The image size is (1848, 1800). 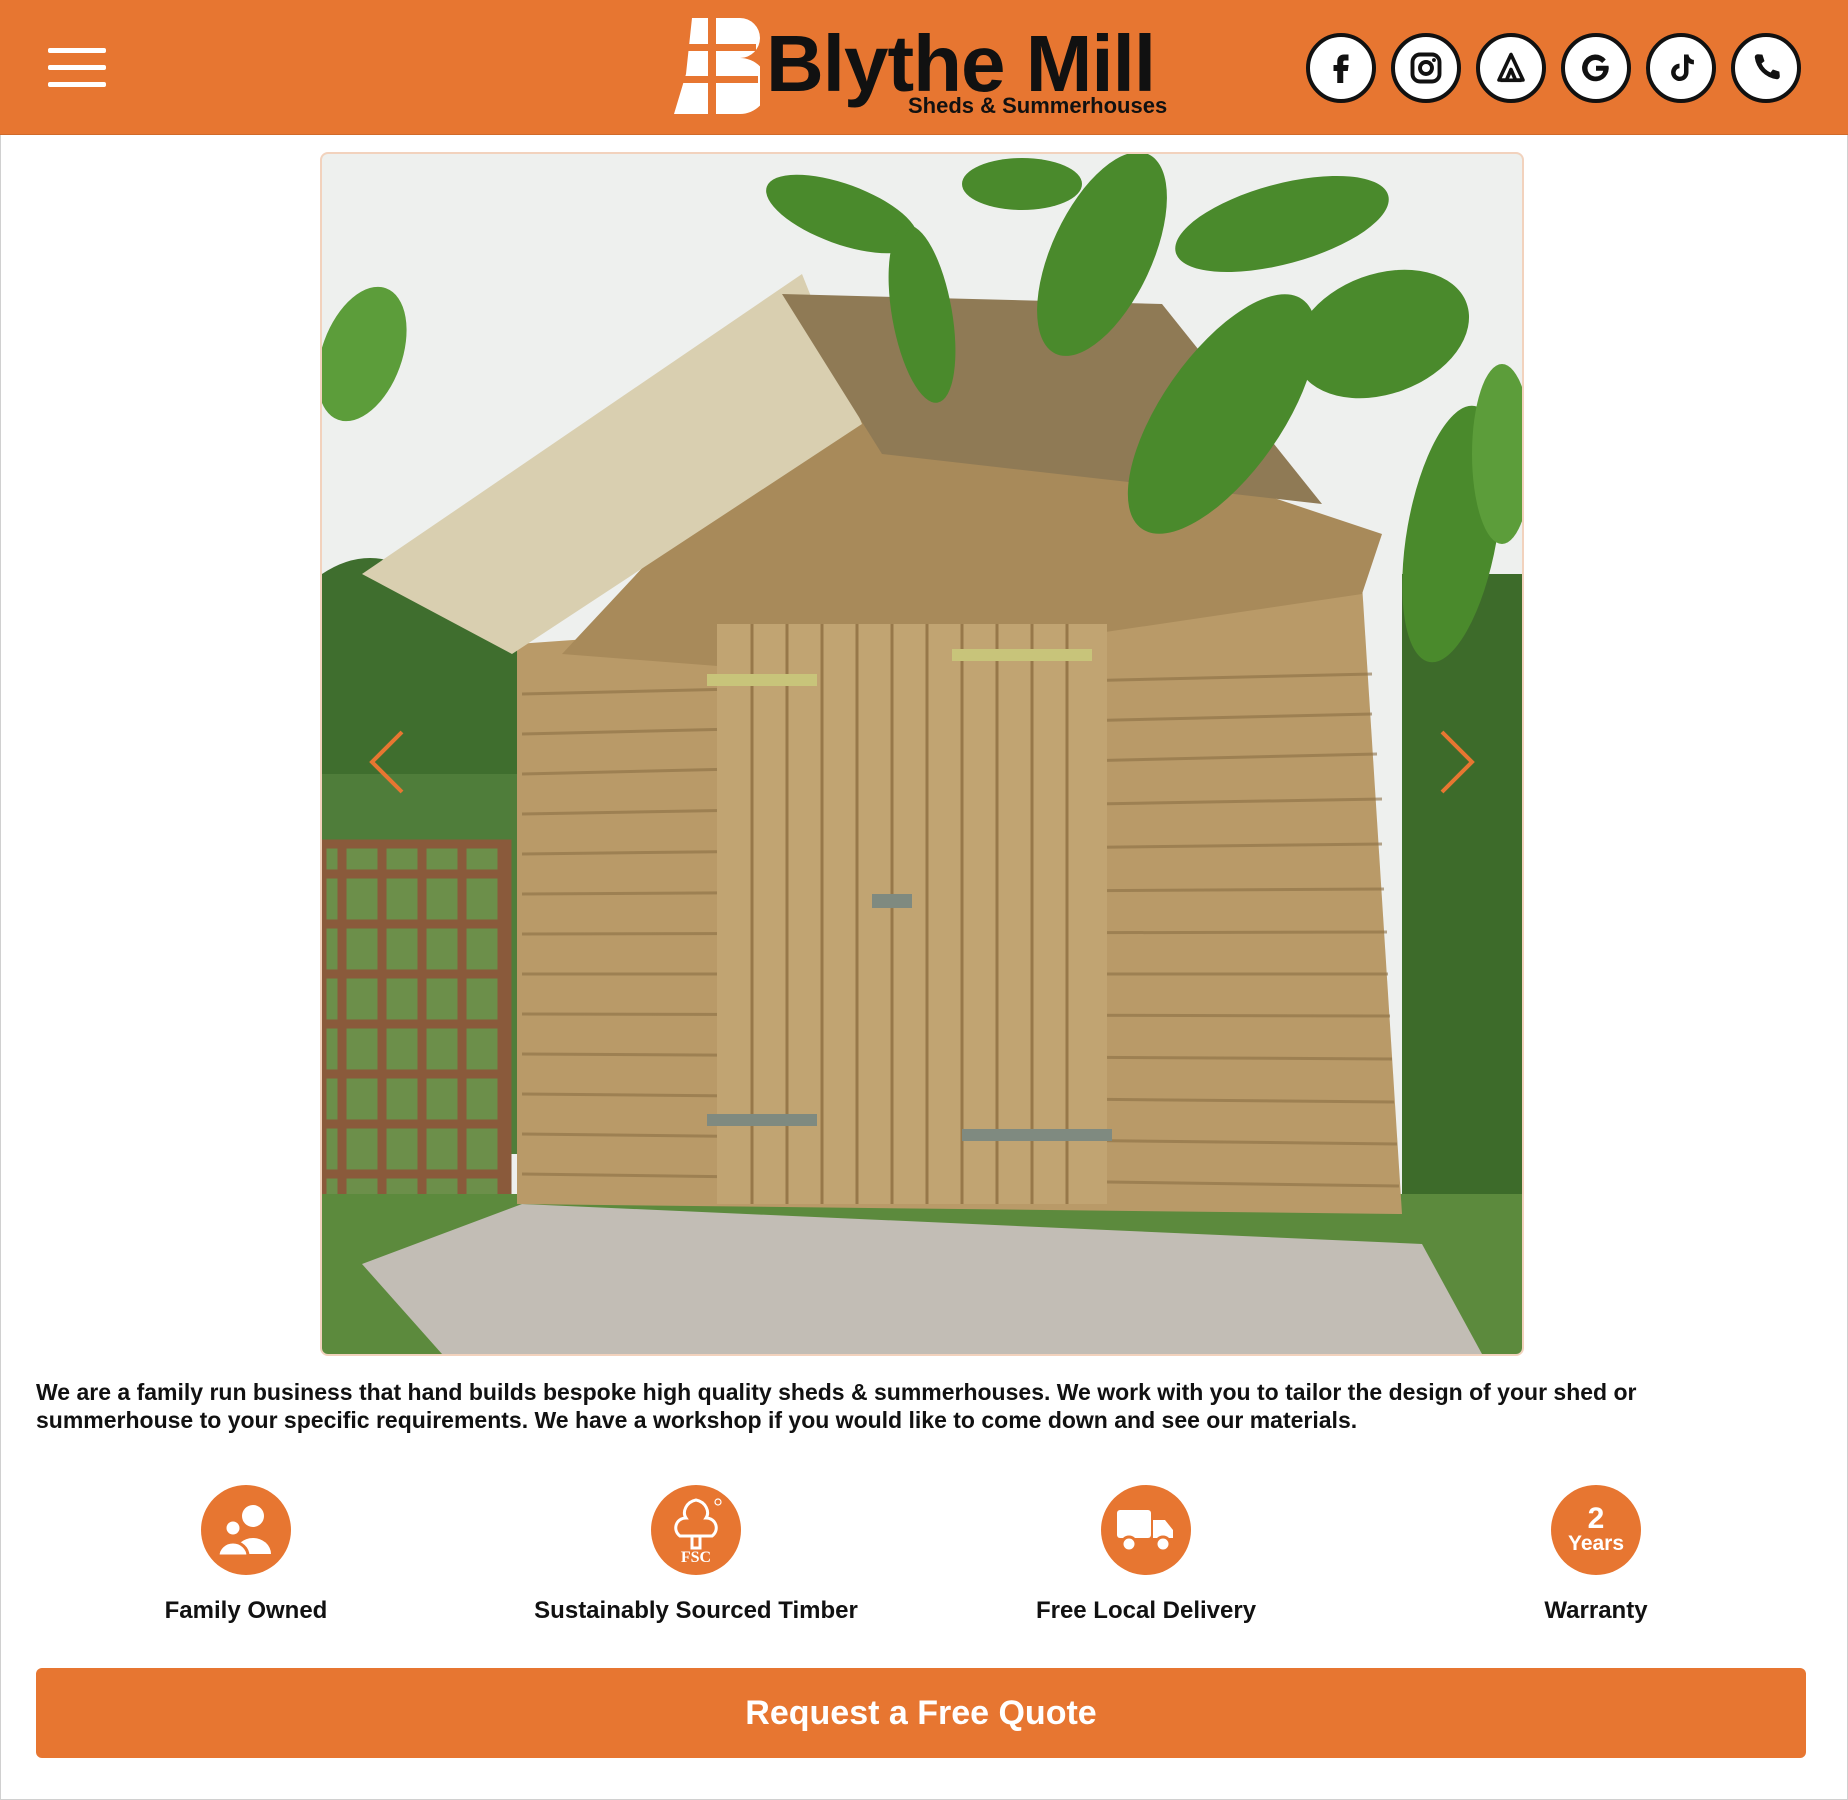 What do you see at coordinates (1596, 1518) in the screenshot?
I see `warranty-years-number: 2` at bounding box center [1596, 1518].